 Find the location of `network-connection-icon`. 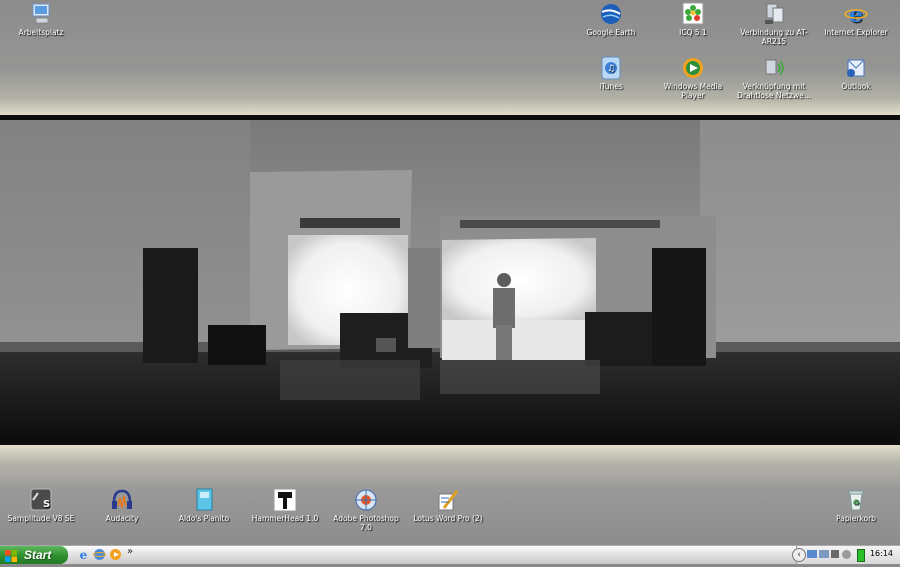

network-connection-icon is located at coordinates (774, 14).